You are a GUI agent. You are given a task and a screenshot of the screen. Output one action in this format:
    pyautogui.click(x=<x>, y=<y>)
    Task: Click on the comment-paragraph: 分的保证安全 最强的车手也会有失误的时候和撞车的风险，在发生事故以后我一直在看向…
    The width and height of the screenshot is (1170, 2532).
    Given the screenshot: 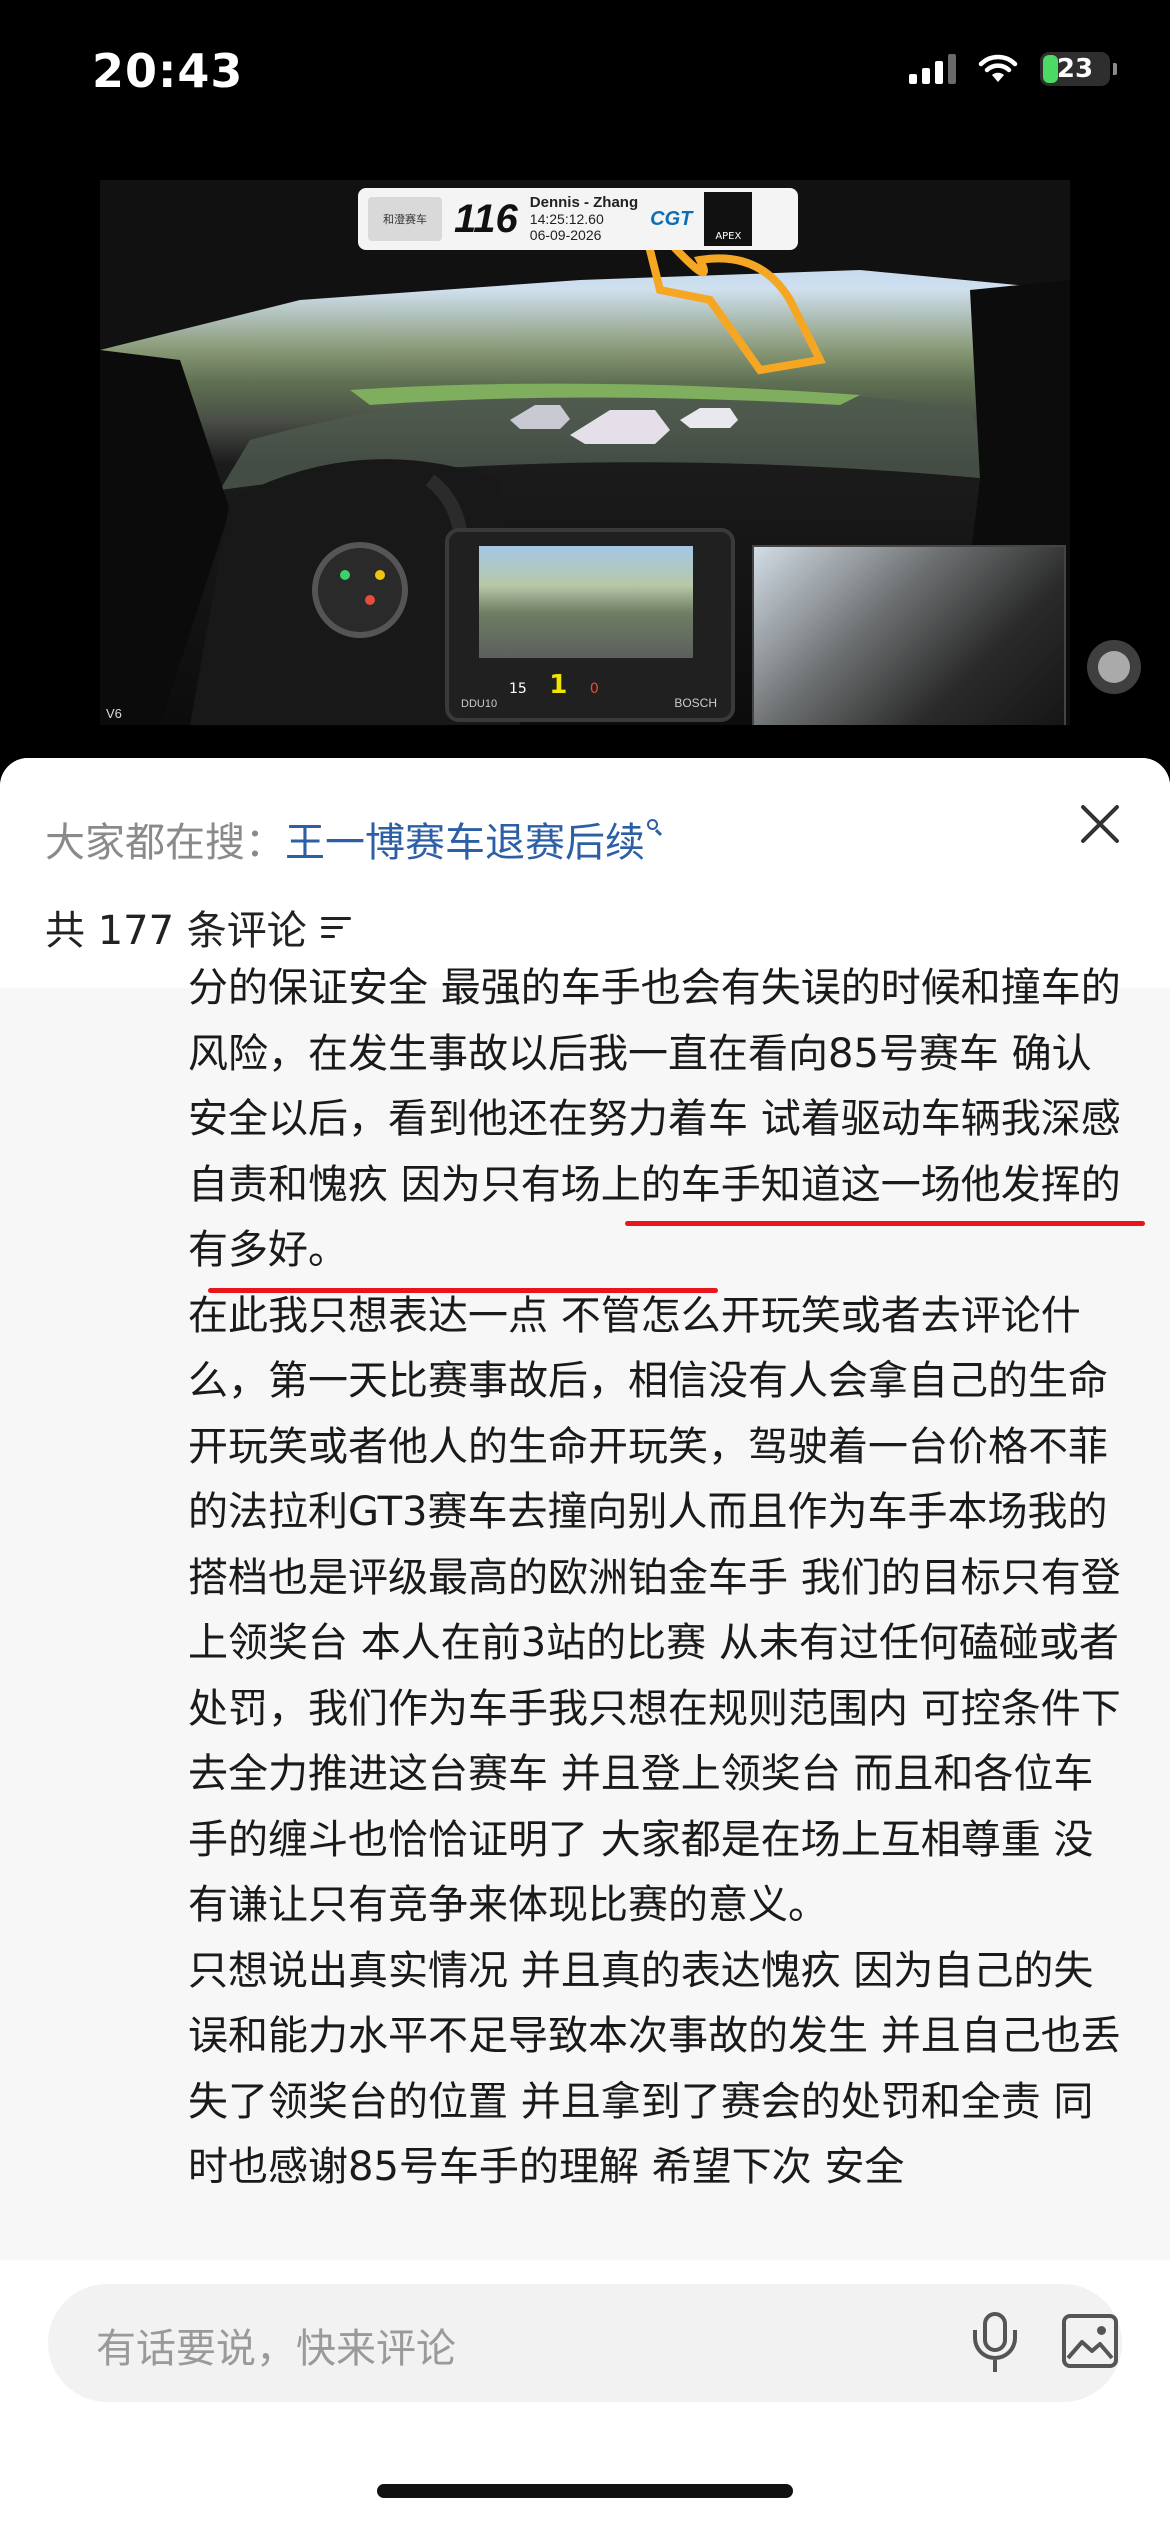 What is the action you would take?
    pyautogui.click(x=654, y=1119)
    